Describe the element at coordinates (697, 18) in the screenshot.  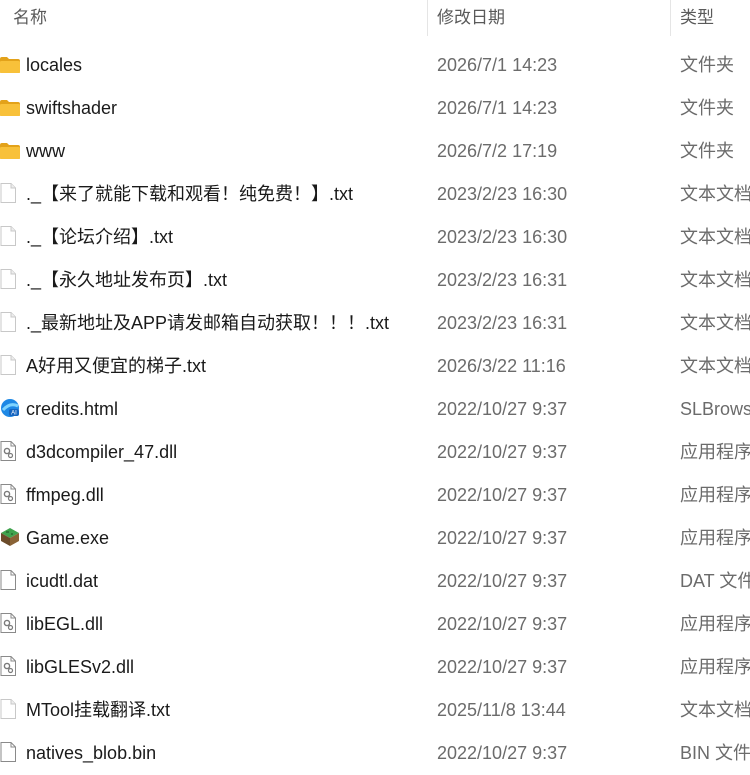
I see `column-header-type: 类型` at that location.